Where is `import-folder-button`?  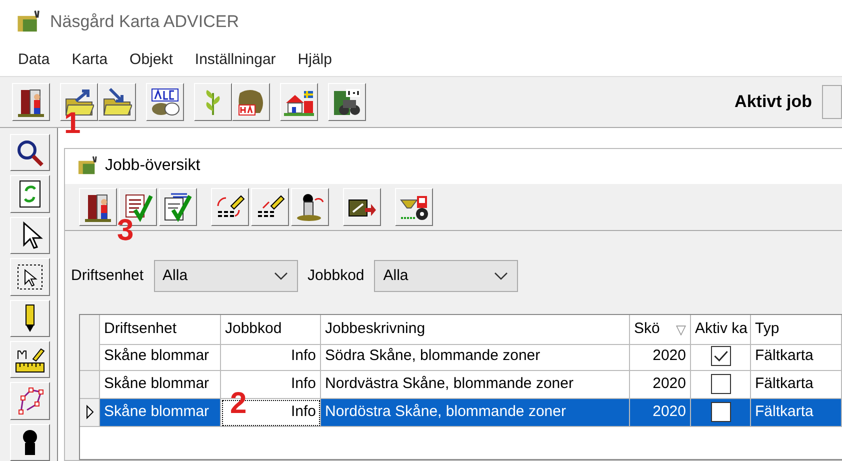
import-folder-button is located at coordinates (117, 102).